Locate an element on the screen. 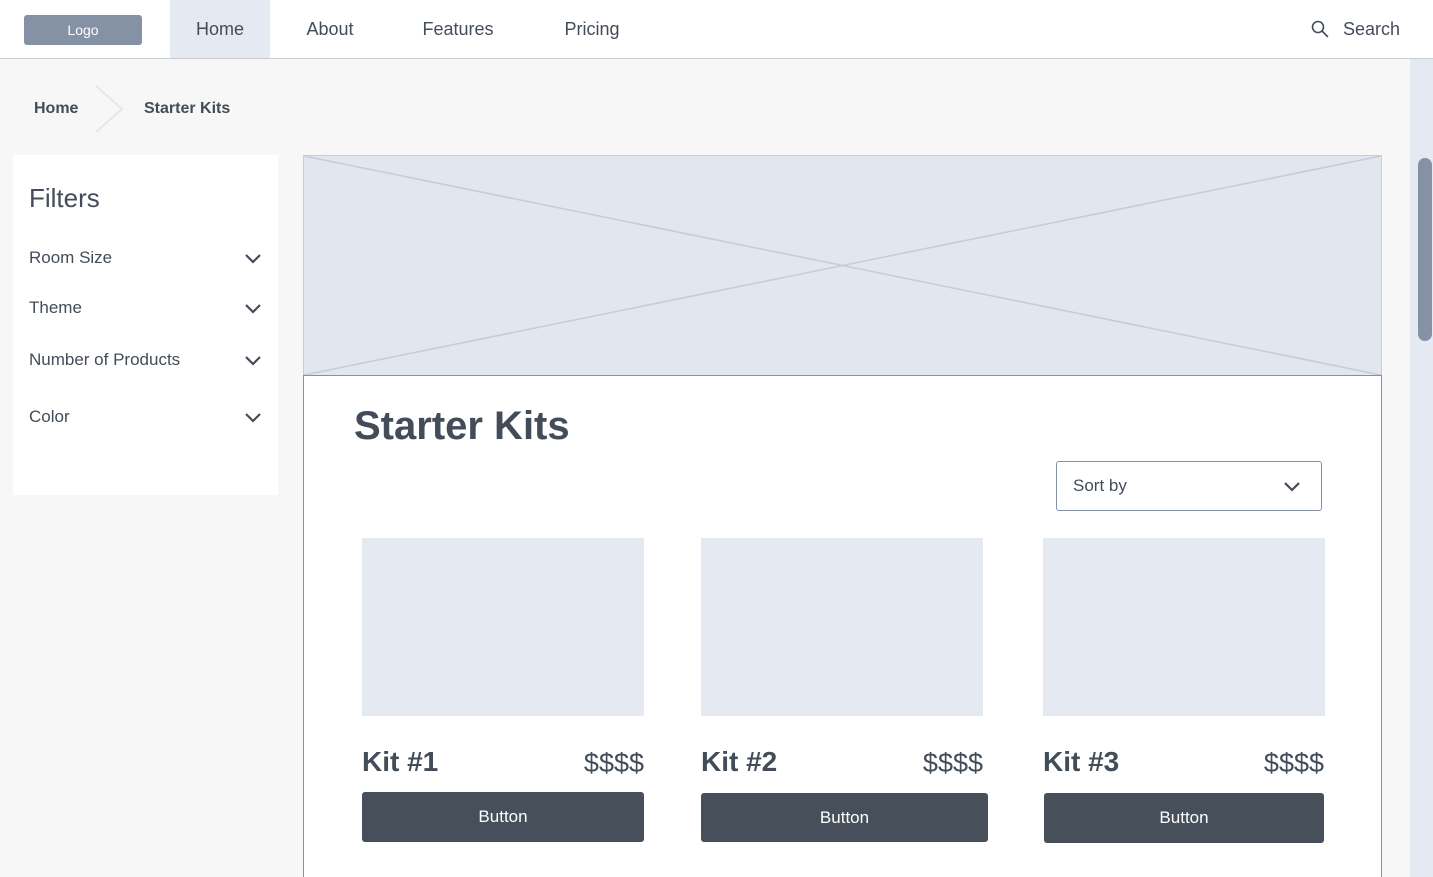 Image resolution: width=1433 pixels, height=877 pixels. breadcrumb-current: Starter Kits is located at coordinates (187, 108).